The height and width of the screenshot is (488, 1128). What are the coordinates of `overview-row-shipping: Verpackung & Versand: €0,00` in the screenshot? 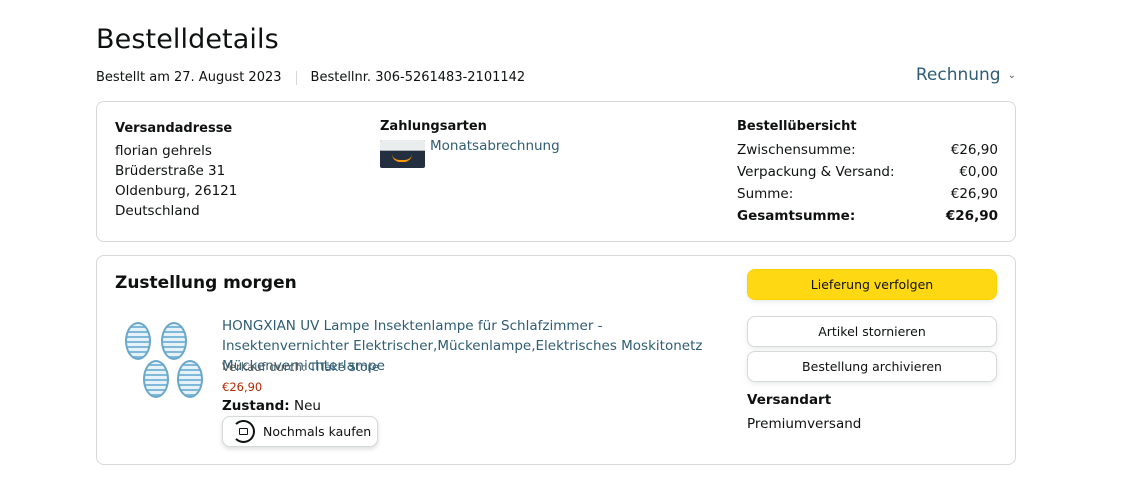 It's located at (867, 172).